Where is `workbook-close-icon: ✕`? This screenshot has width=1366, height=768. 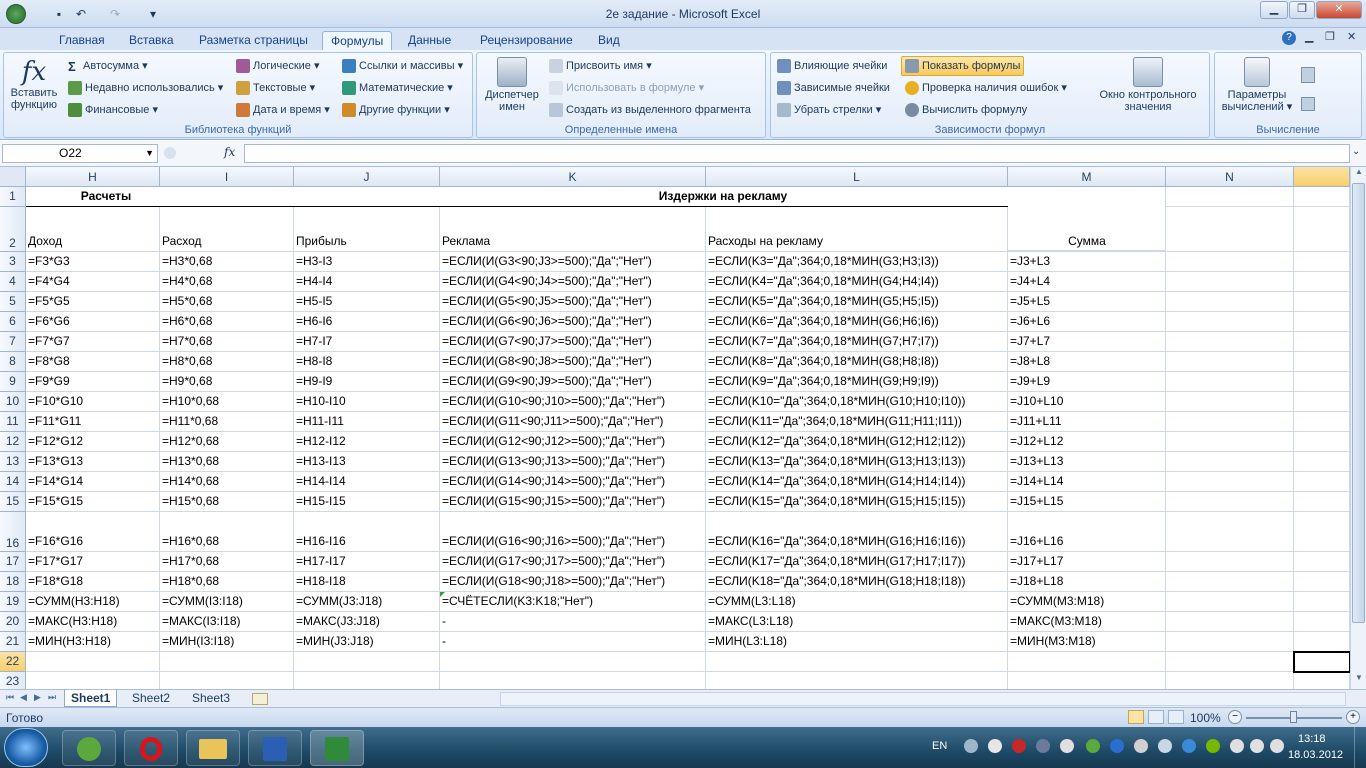
workbook-close-icon: ✕ is located at coordinates (1351, 36).